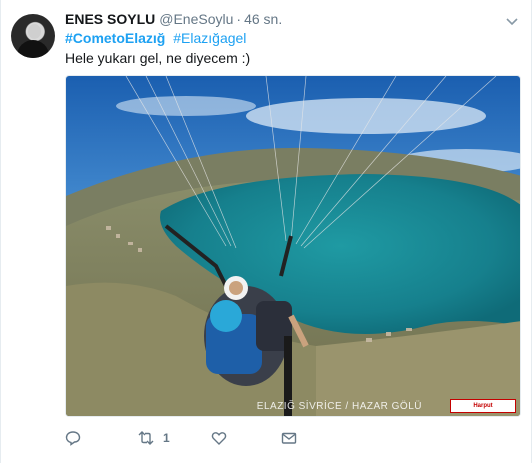  What do you see at coordinates (195, 438) in the screenshot?
I see `tweet-actions: 1` at bounding box center [195, 438].